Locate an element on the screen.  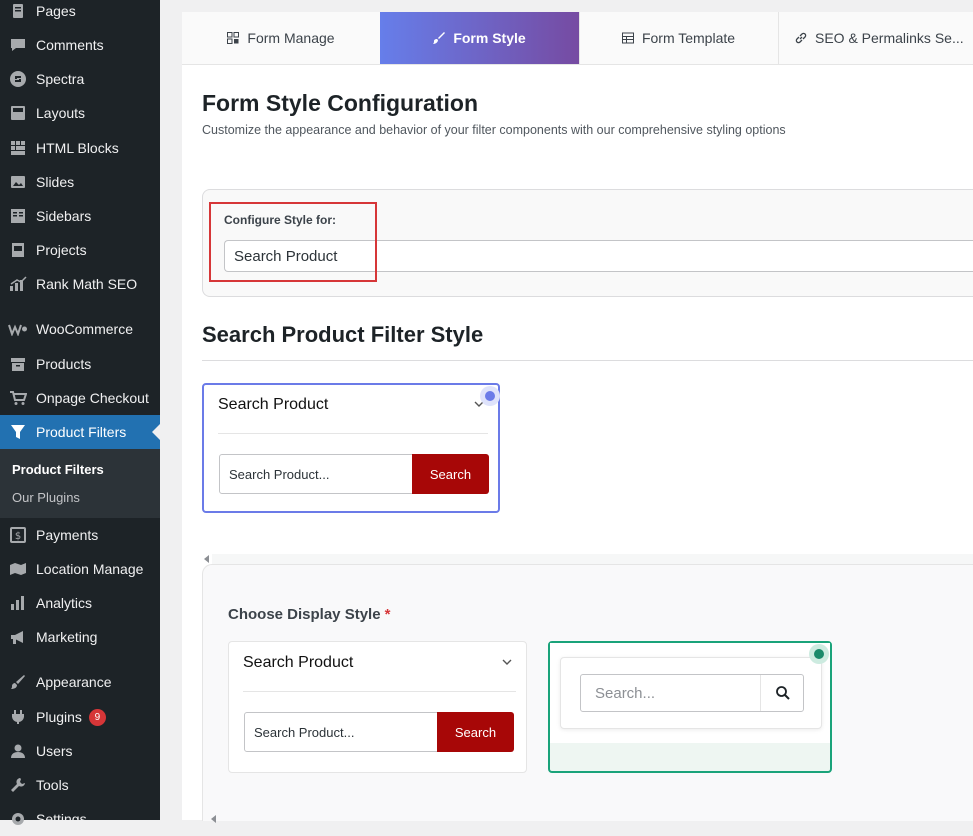
sidebar-item-label: Users is located at coordinates (54, 751).